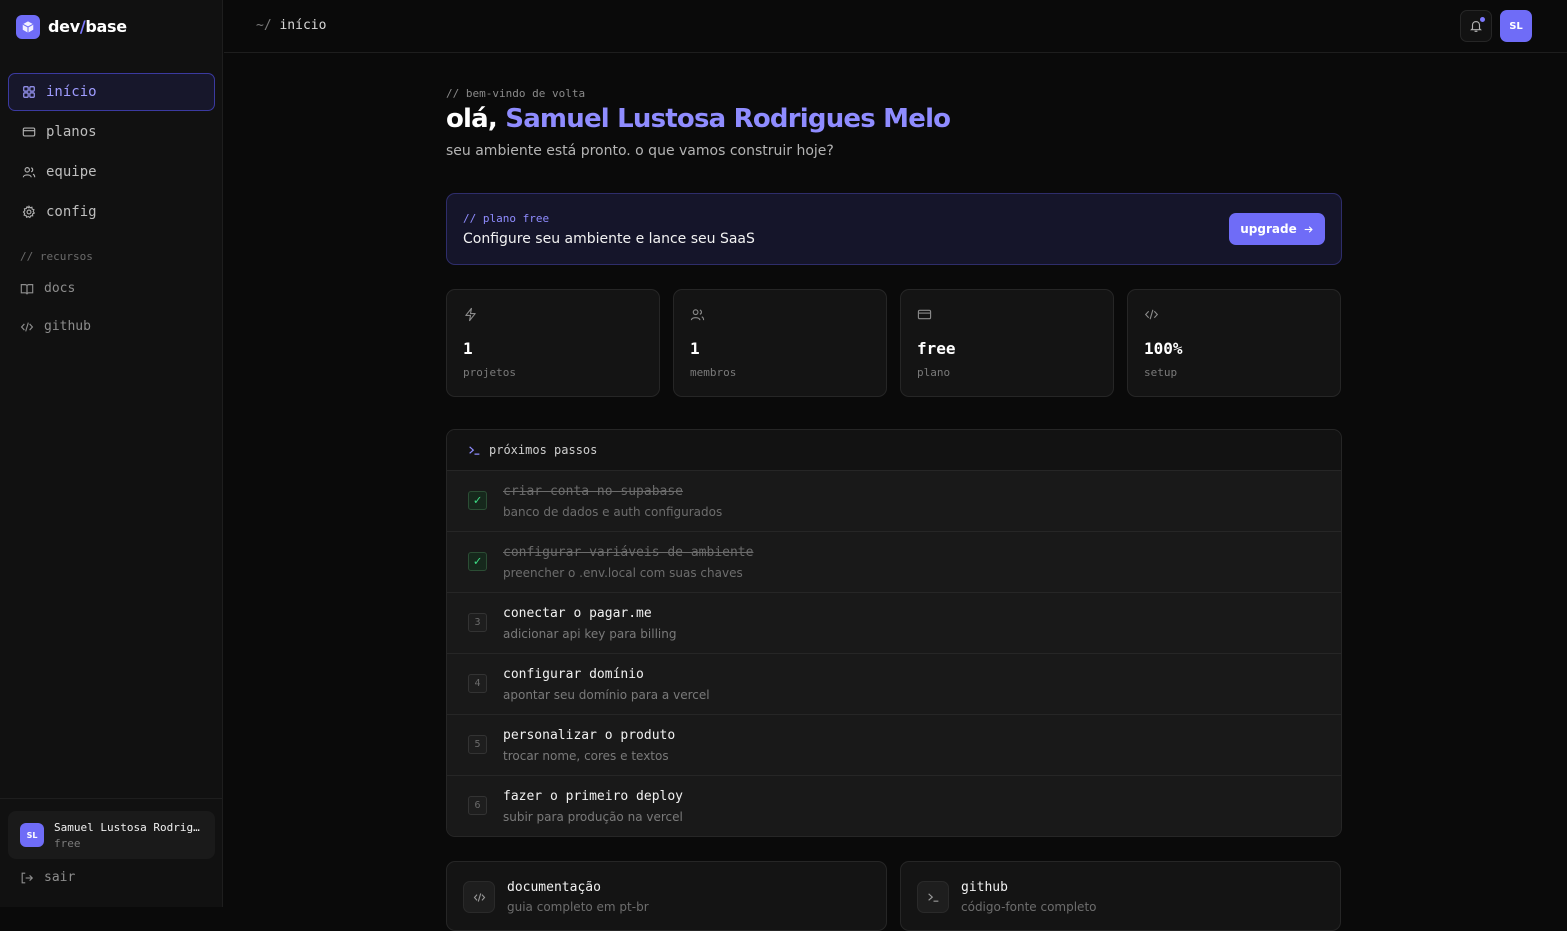 The image size is (1567, 931). What do you see at coordinates (477, 805) in the screenshot?
I see `step-number: 6` at bounding box center [477, 805].